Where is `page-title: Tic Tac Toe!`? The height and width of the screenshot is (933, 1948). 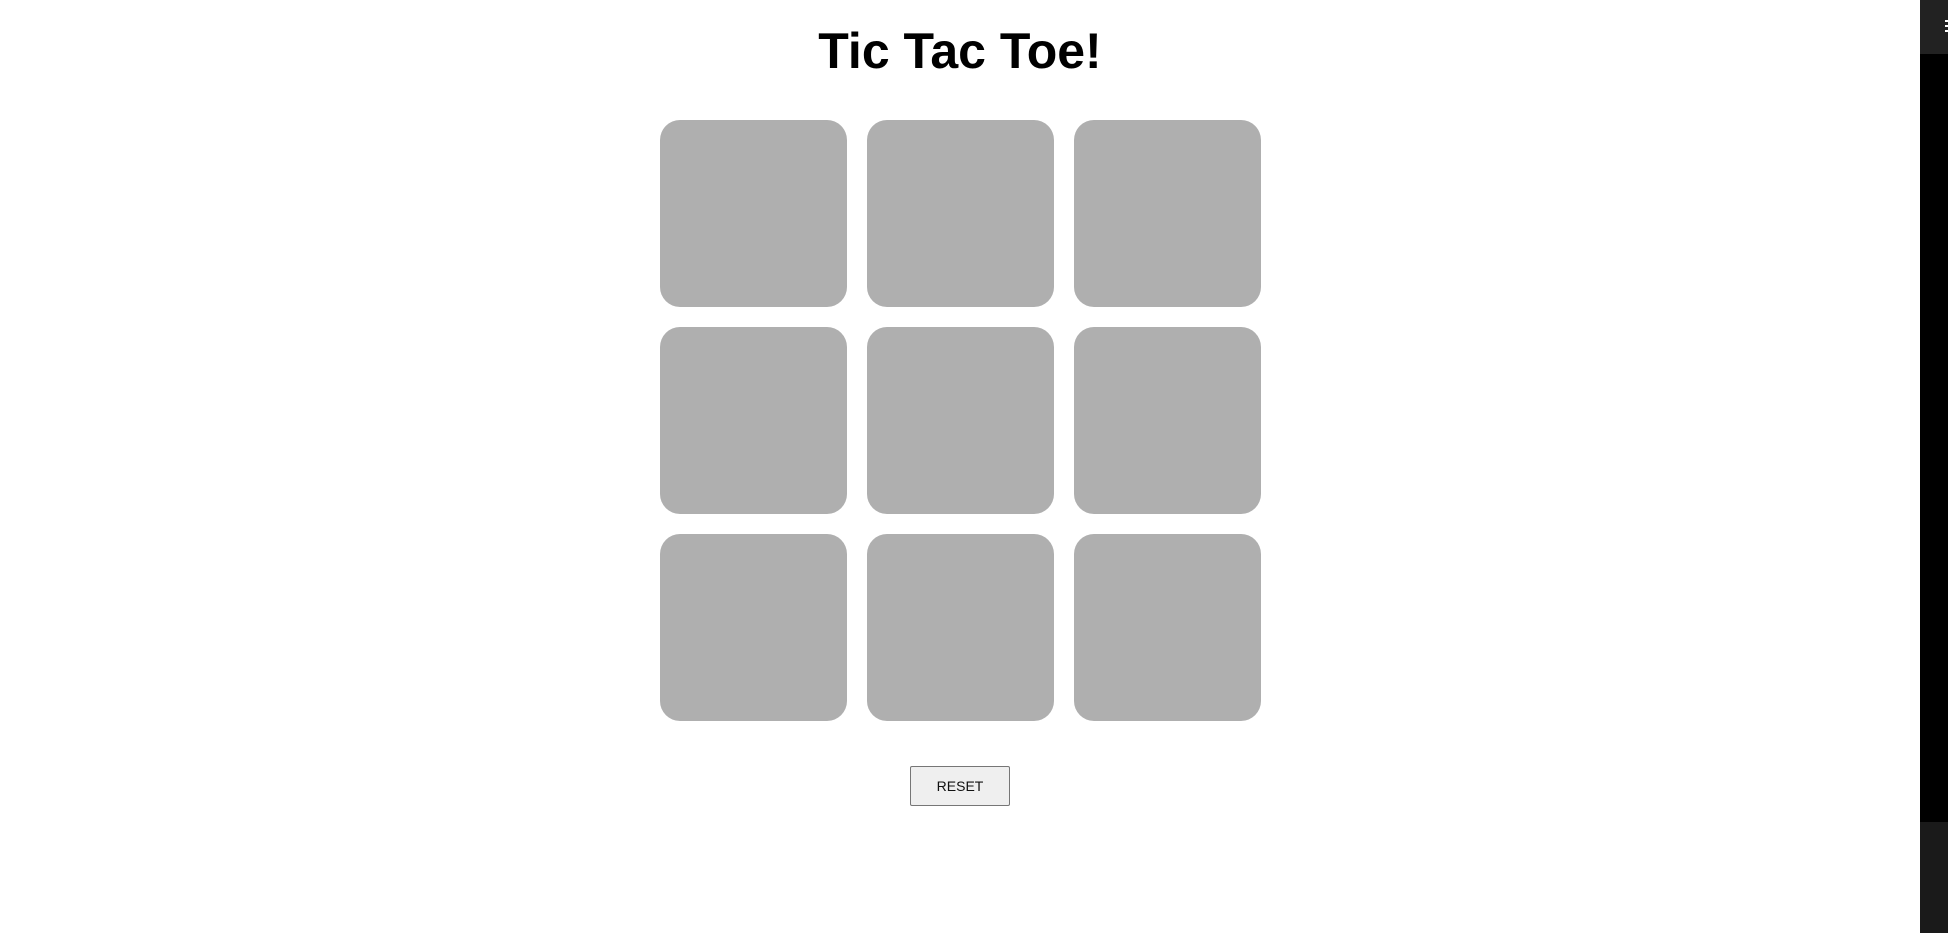
page-title: Tic Tac Toe! is located at coordinates (960, 51).